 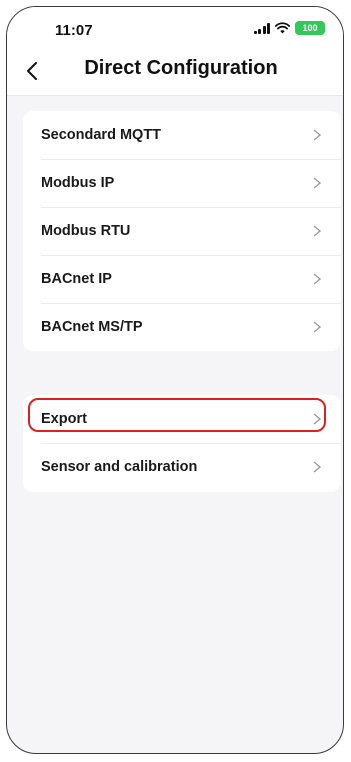 I want to click on status-icons: 100, so click(x=289, y=28).